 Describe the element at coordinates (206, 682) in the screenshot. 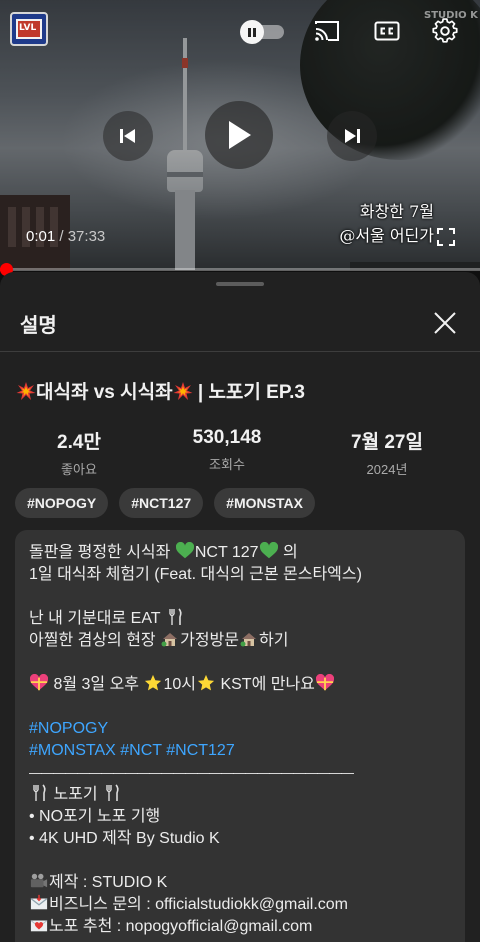

I see `star-icon` at that location.